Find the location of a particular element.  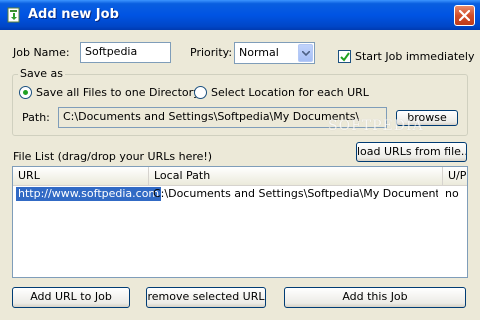

file-list-label: File List (drag/drop your URLs here!) is located at coordinates (113, 156).